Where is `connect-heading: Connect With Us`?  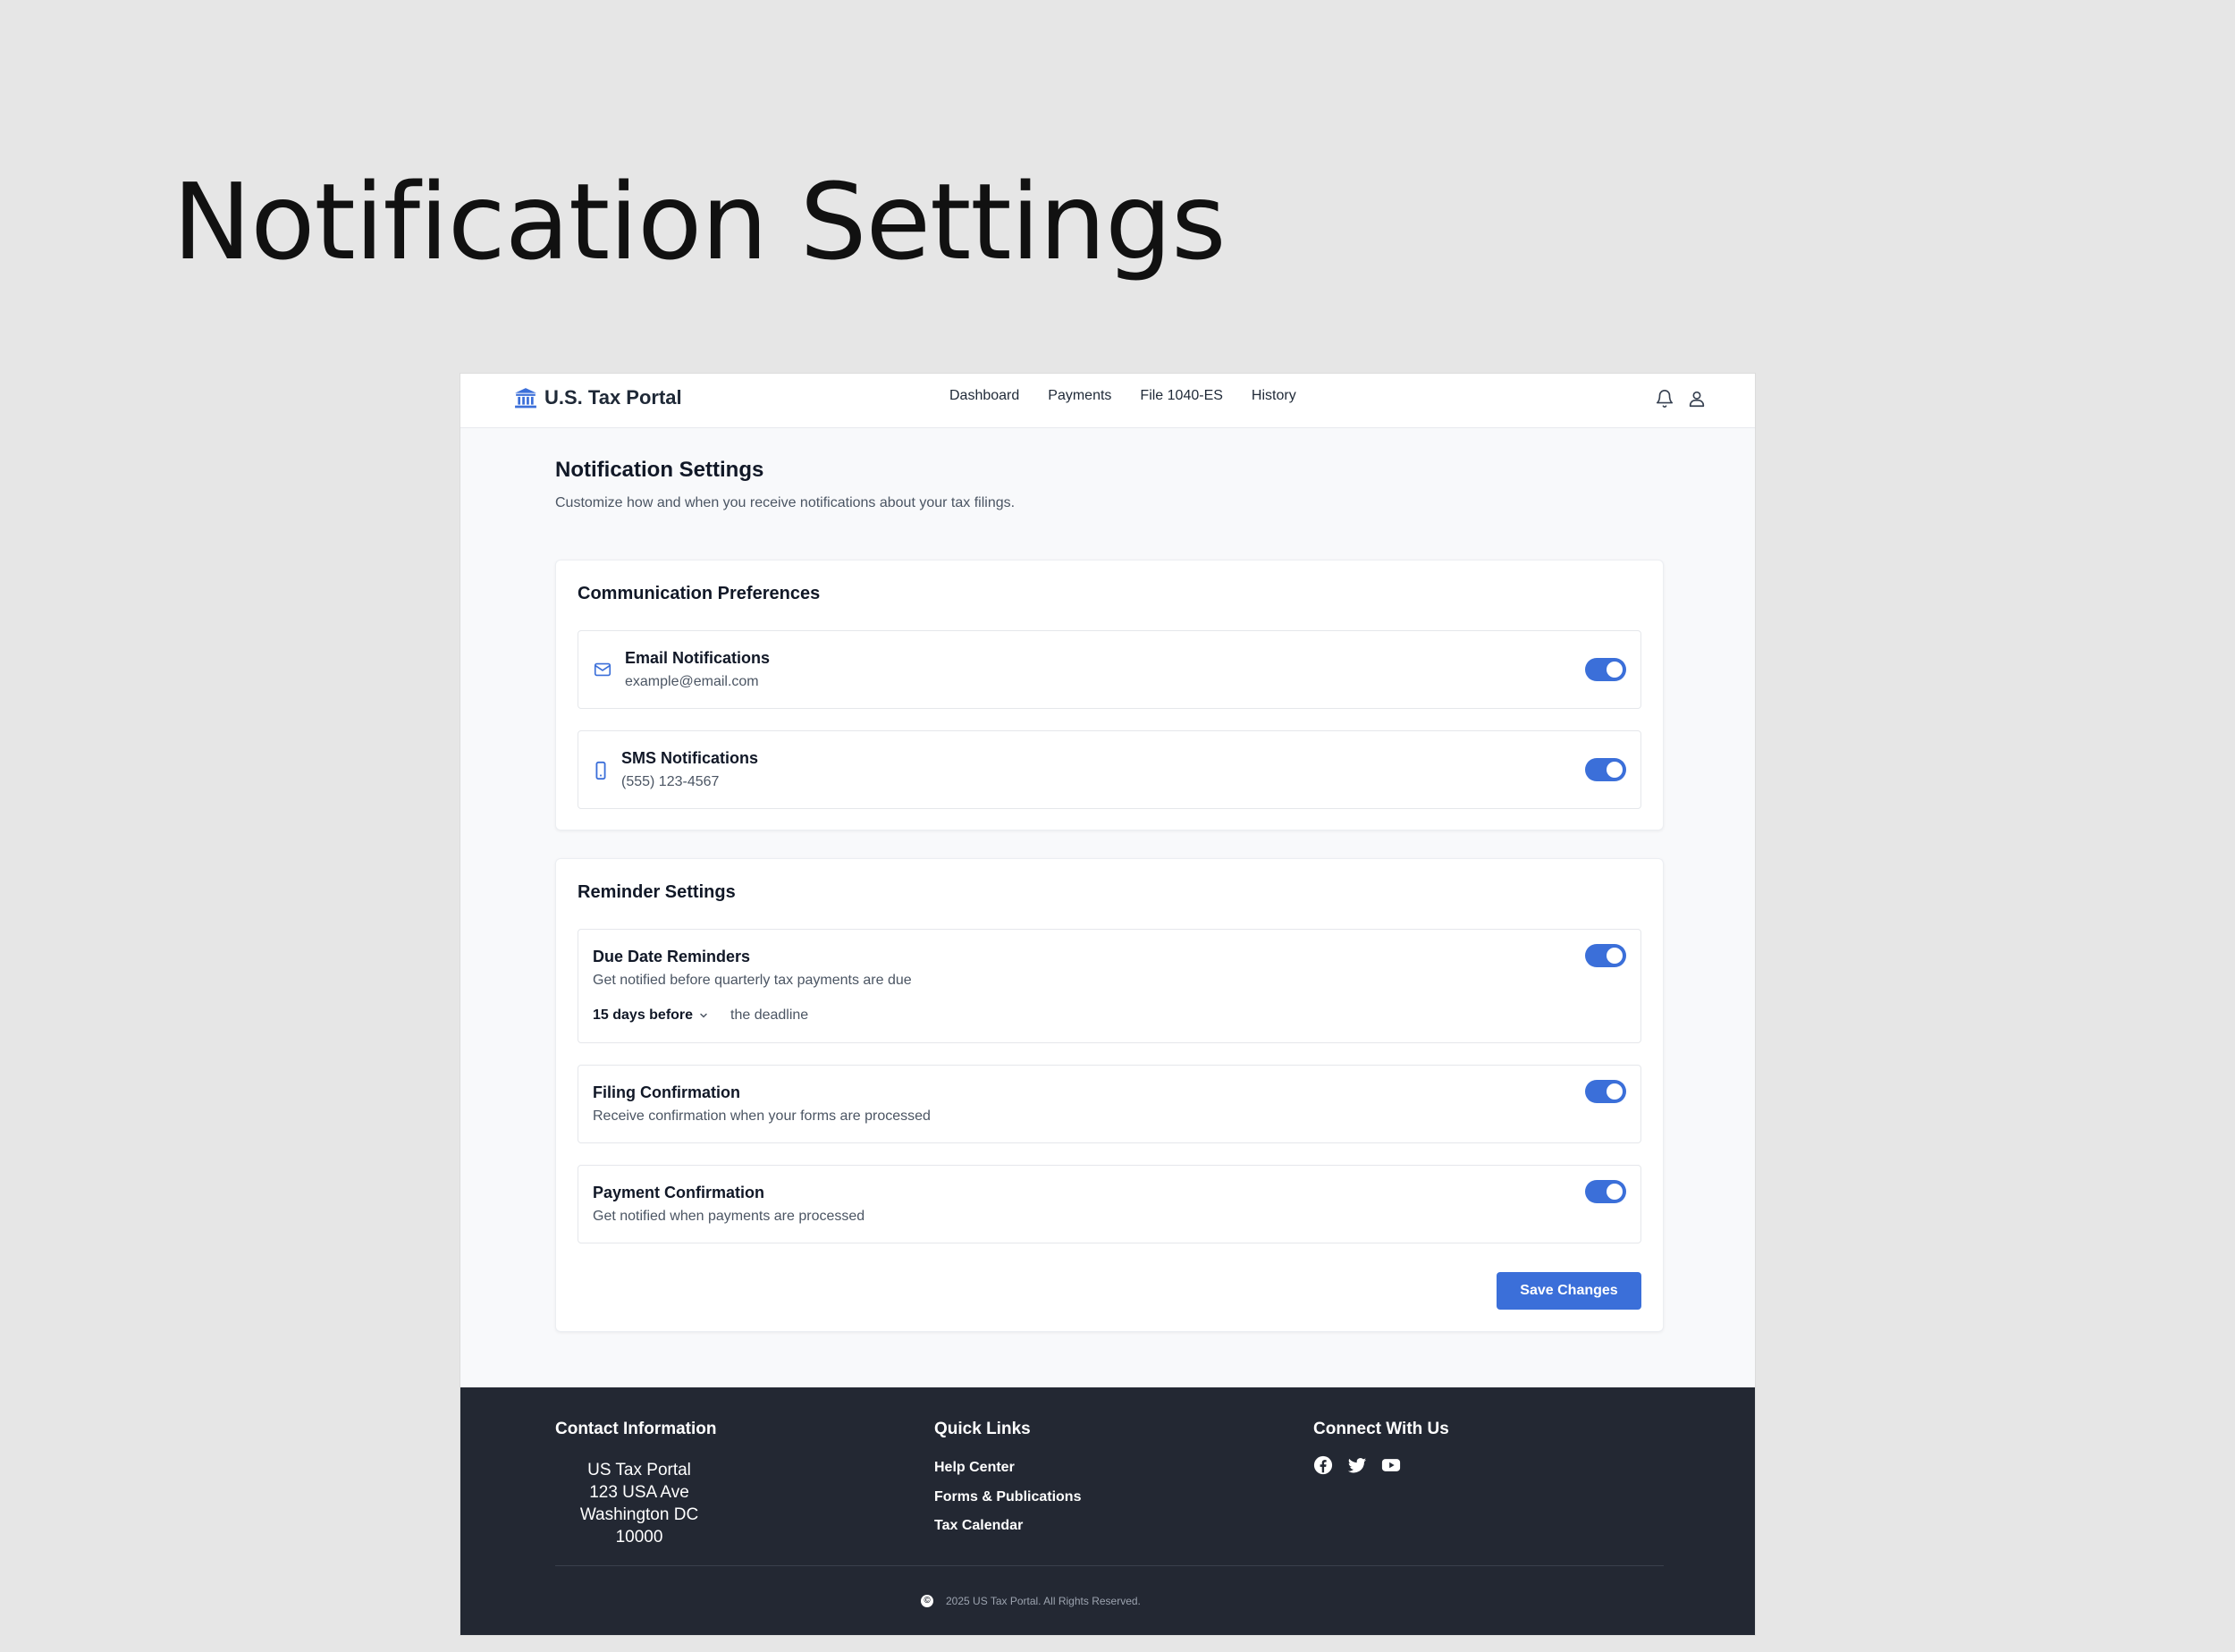
connect-heading: Connect With Us is located at coordinates (1381, 1429).